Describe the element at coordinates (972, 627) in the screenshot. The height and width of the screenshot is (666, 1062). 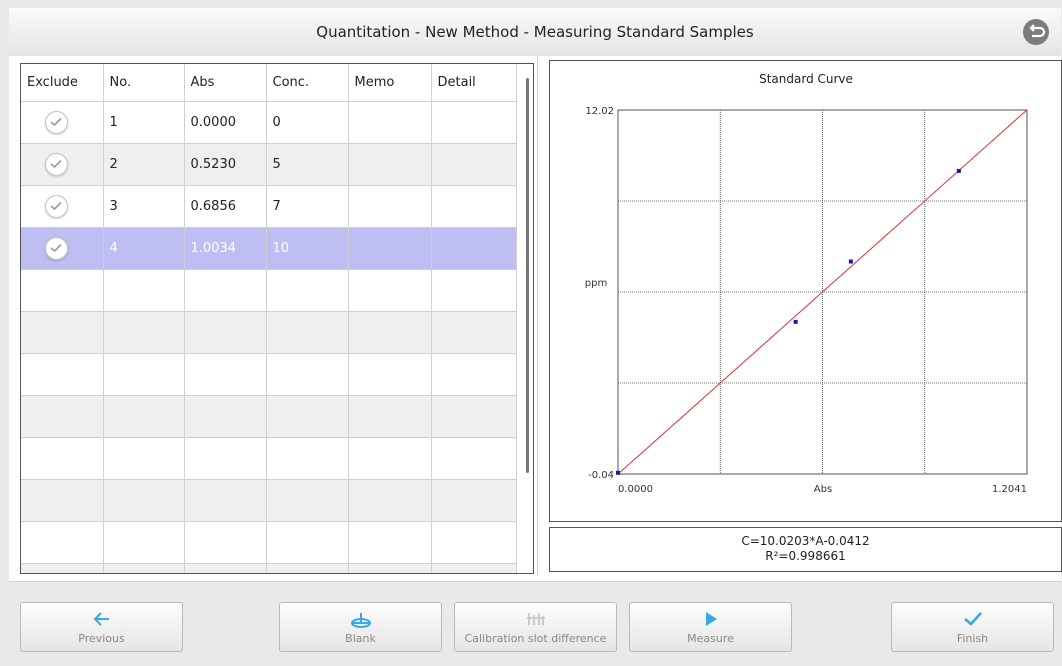
I see `finish-button: Finish` at that location.